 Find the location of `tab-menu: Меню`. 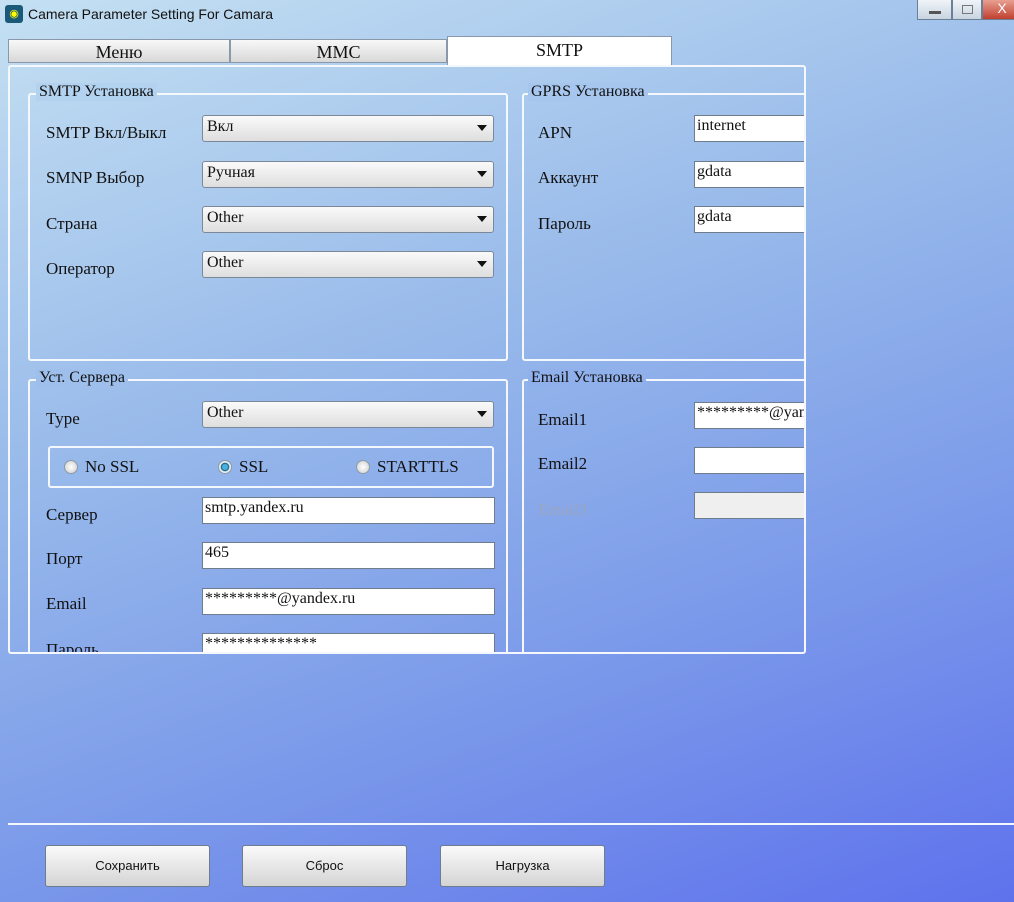

tab-menu: Меню is located at coordinates (119, 51).